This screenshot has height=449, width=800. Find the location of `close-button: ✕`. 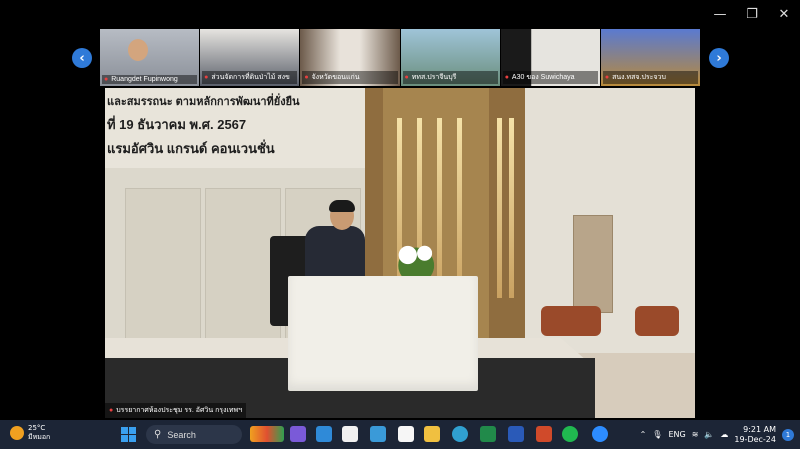

close-button: ✕ is located at coordinates (784, 14).